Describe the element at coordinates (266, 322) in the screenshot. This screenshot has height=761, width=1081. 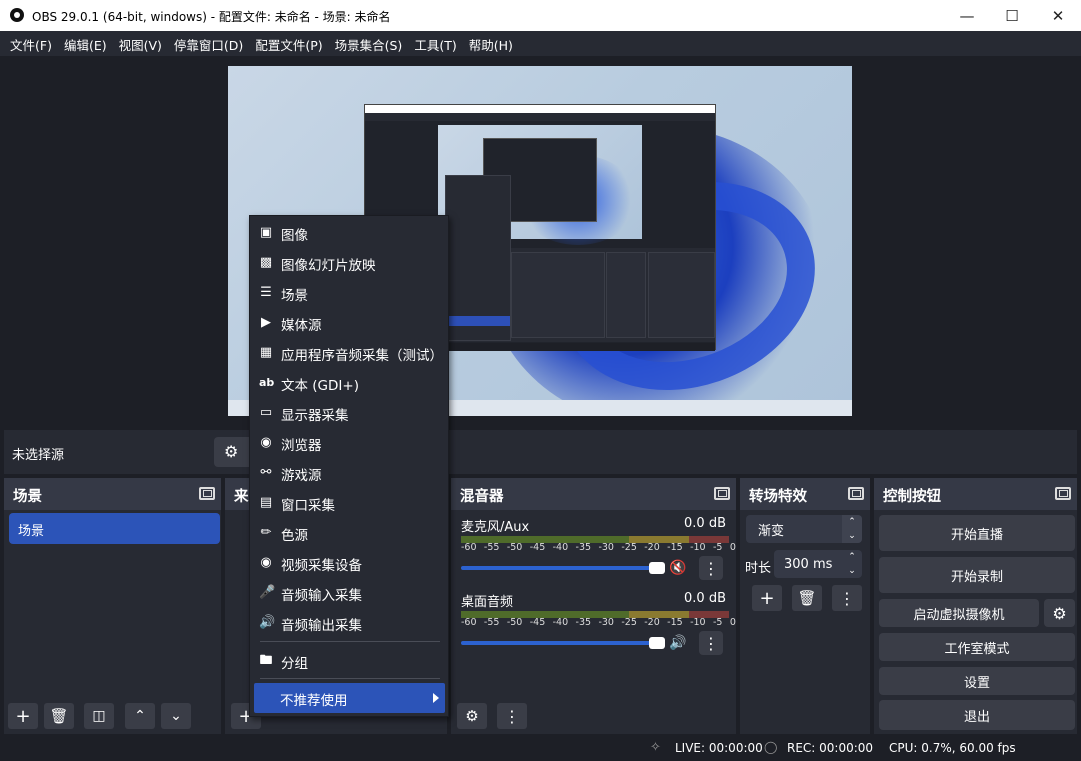
I see `play-icon: ▶` at that location.